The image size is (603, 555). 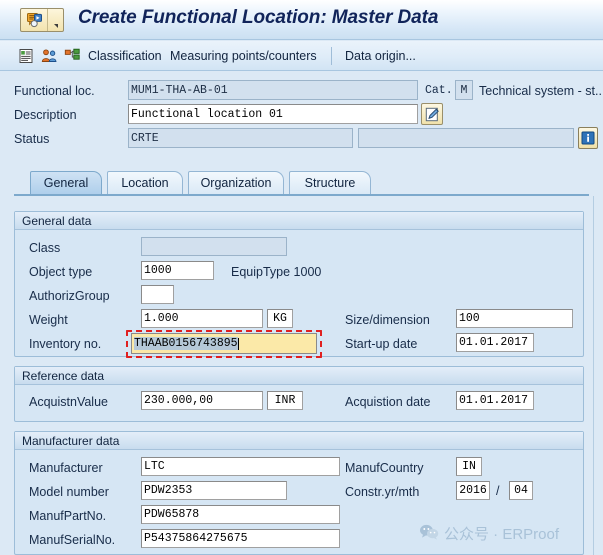 I want to click on status-input: CRTE, so click(x=240, y=138).